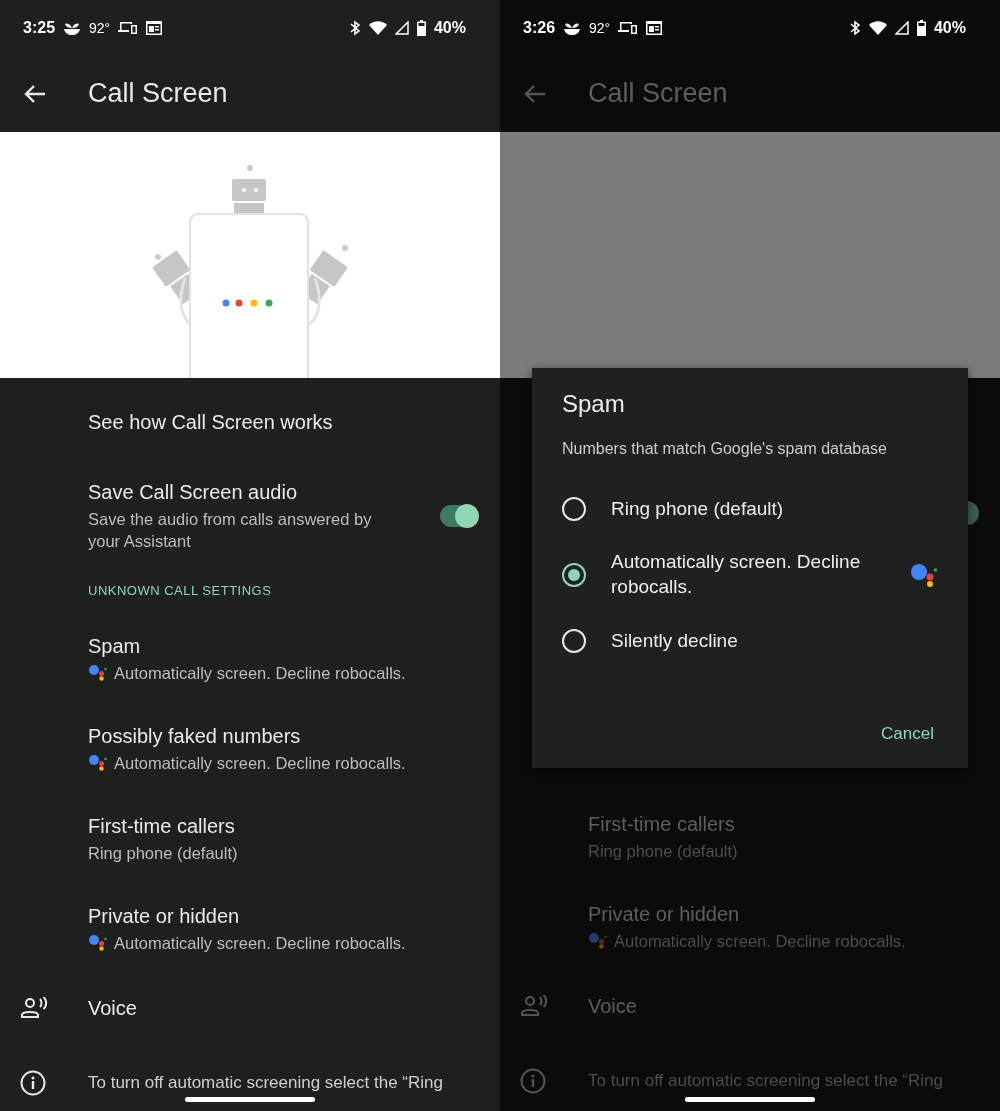 The height and width of the screenshot is (1111, 1000). Describe the element at coordinates (180, 590) in the screenshot. I see `section-header: UNKNOWN CALL SETTINGS` at that location.